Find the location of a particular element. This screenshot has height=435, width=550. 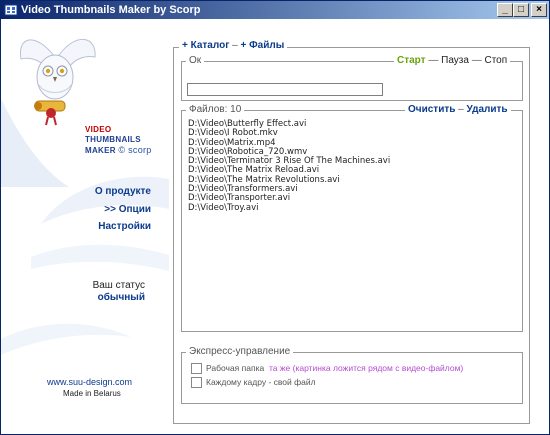

files-count: Файлов: 10 is located at coordinates (215, 110).